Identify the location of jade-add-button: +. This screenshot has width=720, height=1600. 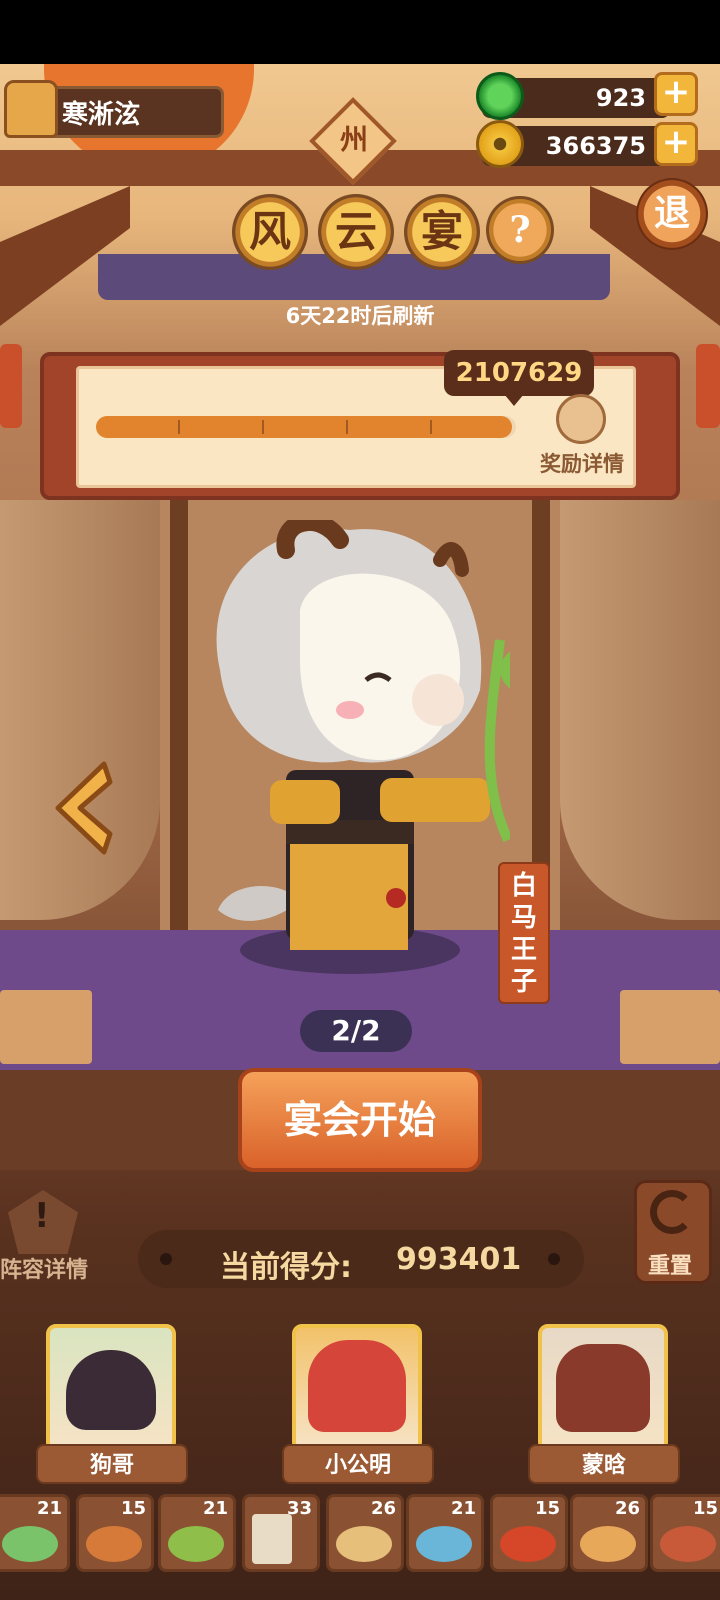
(676, 94).